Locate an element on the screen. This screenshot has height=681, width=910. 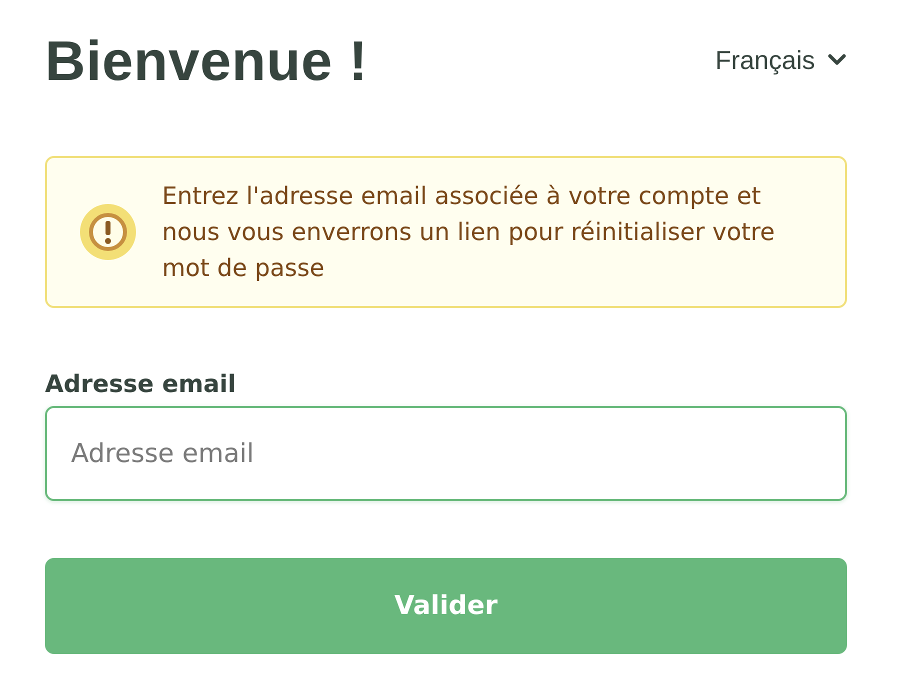
page-title: Bienvenue ! is located at coordinates (206, 60).